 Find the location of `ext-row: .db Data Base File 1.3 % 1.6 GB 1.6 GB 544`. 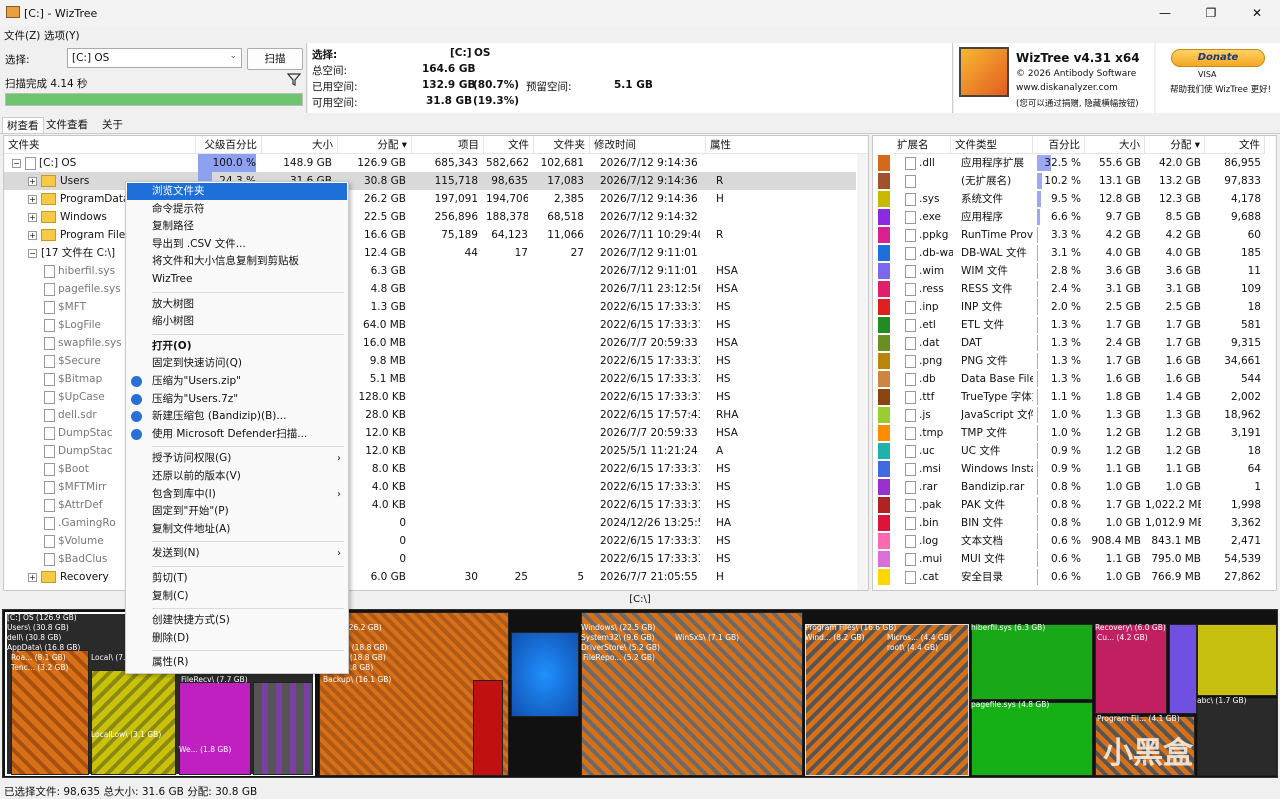

ext-row: .db Data Base File 1.3 % 1.6 GB 1.6 GB 544 is located at coordinates (1074, 379).